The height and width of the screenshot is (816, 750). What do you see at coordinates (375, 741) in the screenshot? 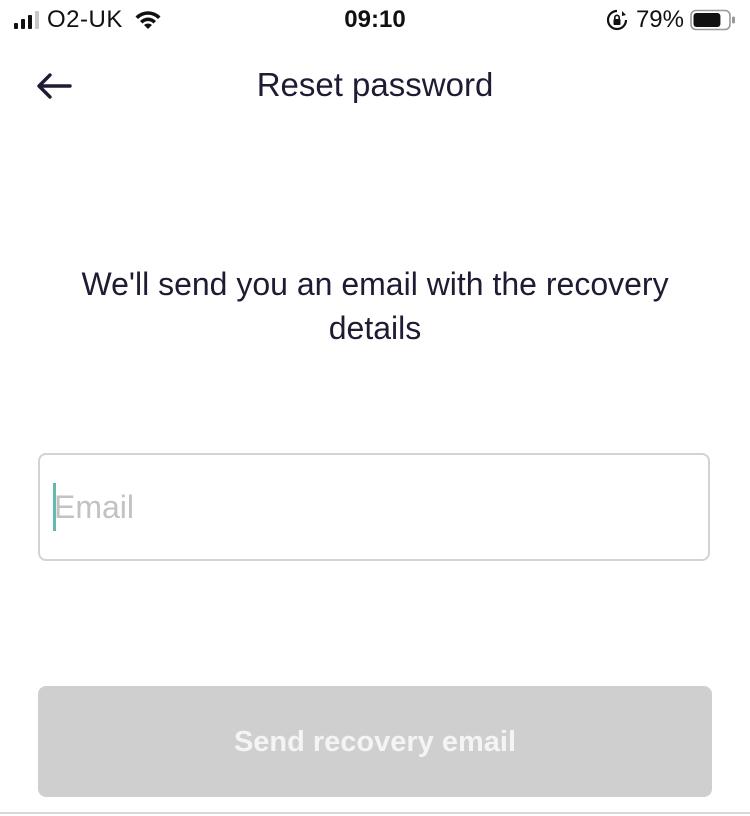
I see `send-recovery-email-button: Send recovery email` at bounding box center [375, 741].